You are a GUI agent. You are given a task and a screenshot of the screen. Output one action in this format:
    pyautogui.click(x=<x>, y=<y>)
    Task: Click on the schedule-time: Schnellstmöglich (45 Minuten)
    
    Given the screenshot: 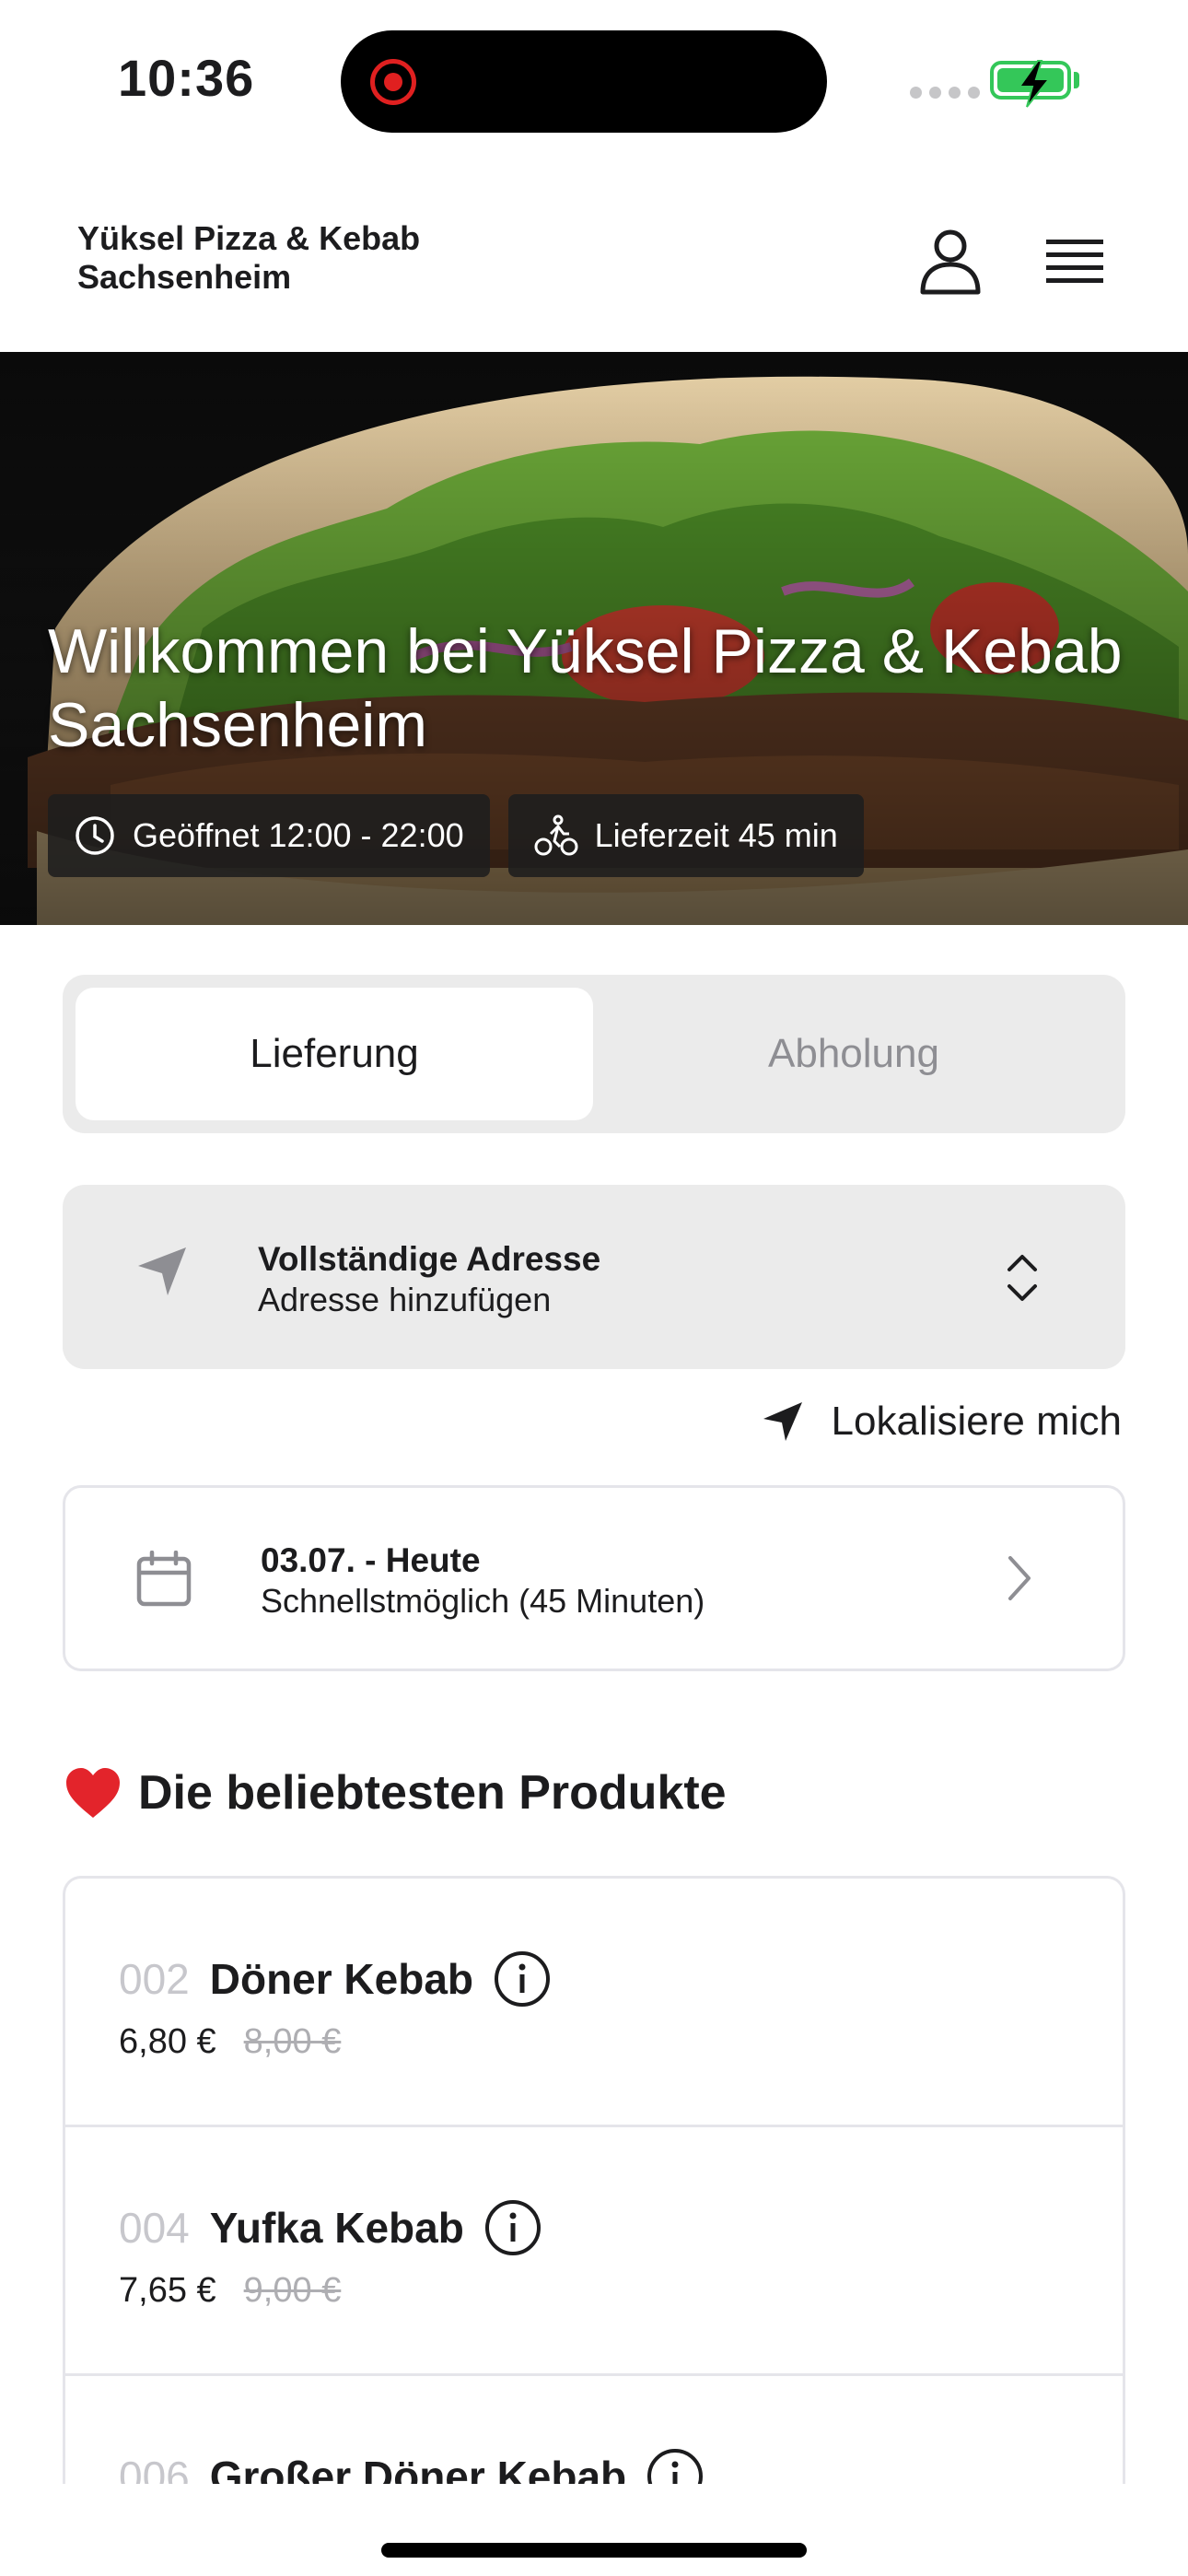 What is the action you would take?
    pyautogui.click(x=483, y=1601)
    